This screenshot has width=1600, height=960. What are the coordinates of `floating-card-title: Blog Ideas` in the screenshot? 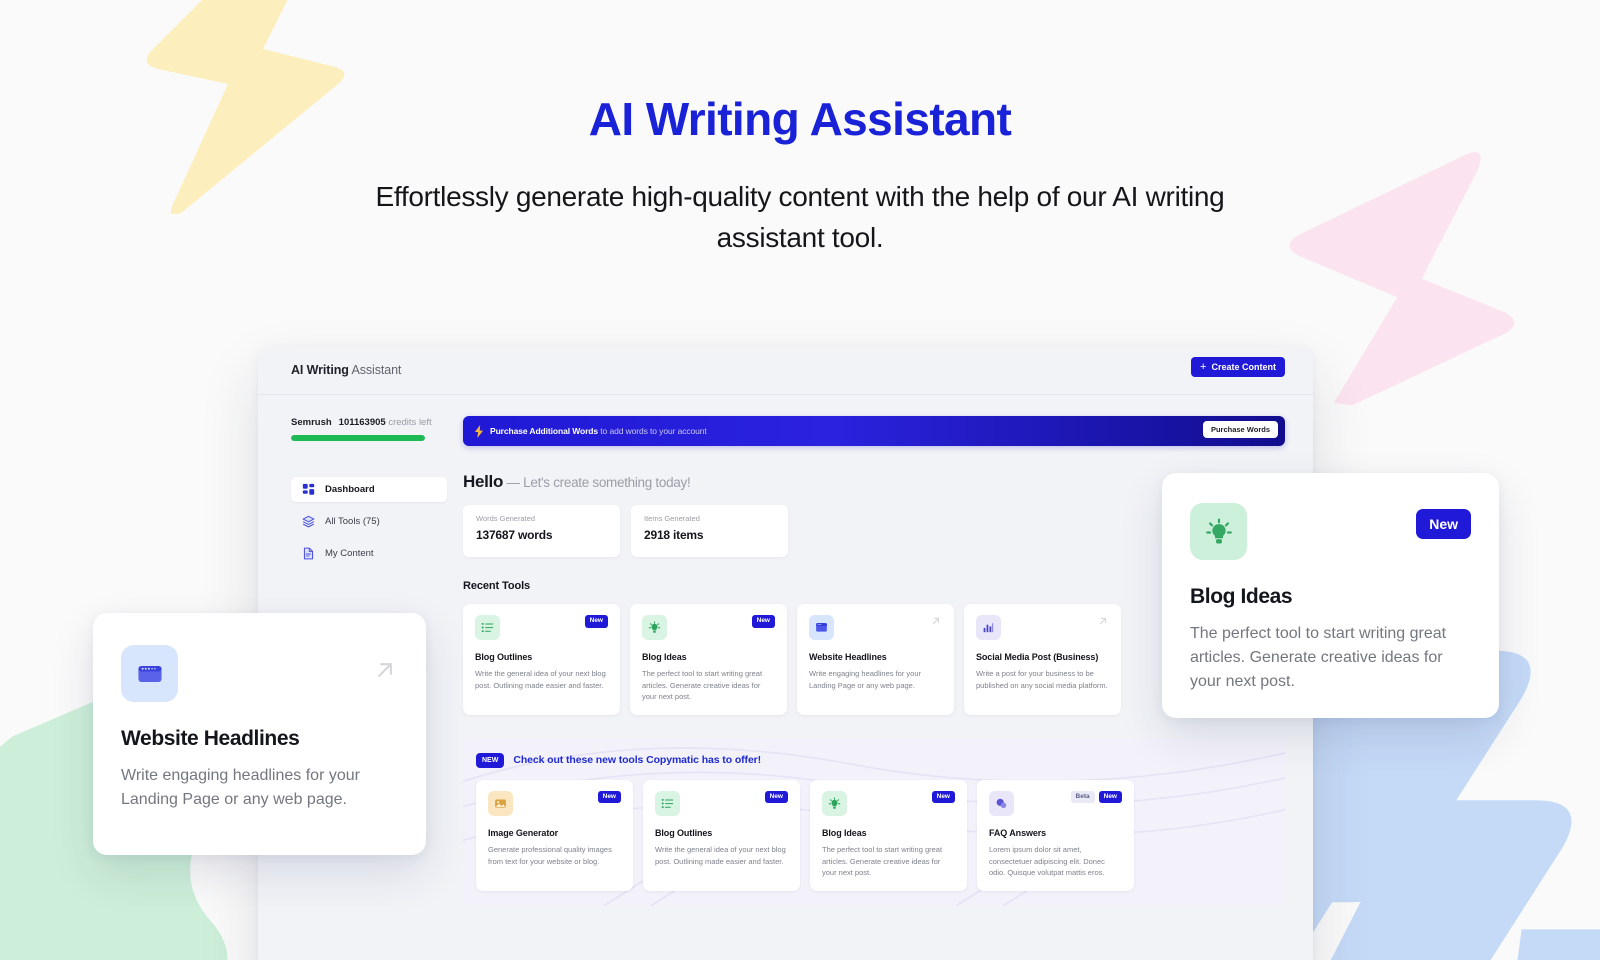 It's located at (1241, 596).